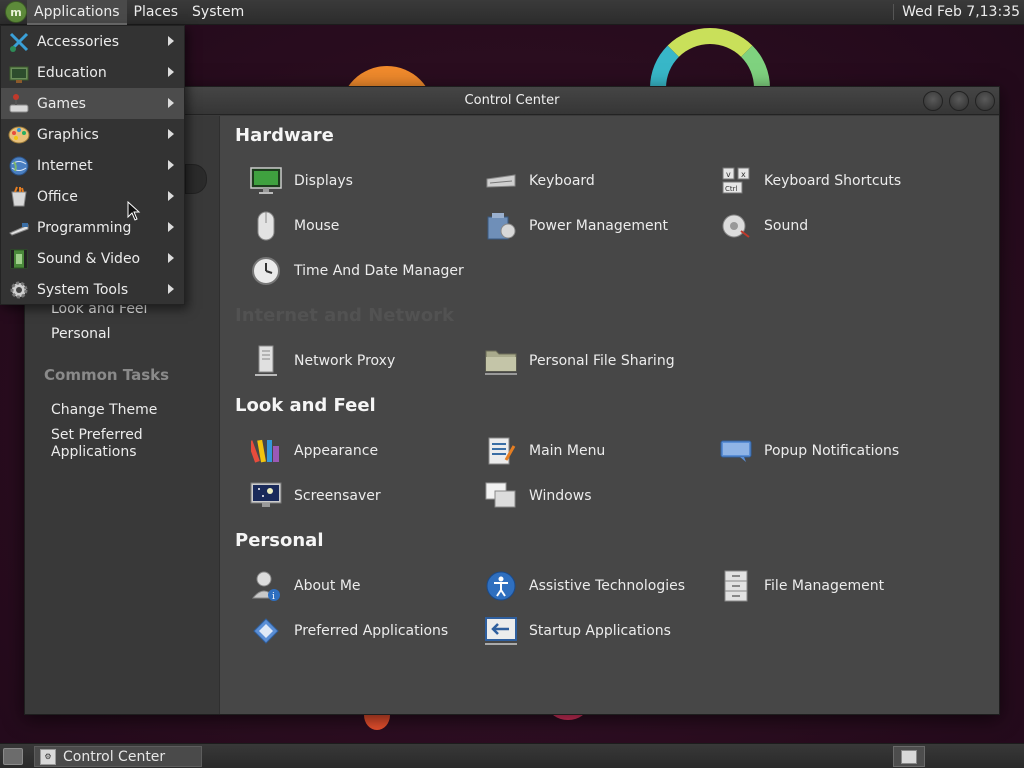  Describe the element at coordinates (317, 226) in the screenshot. I see `item-label: Mouse` at that location.